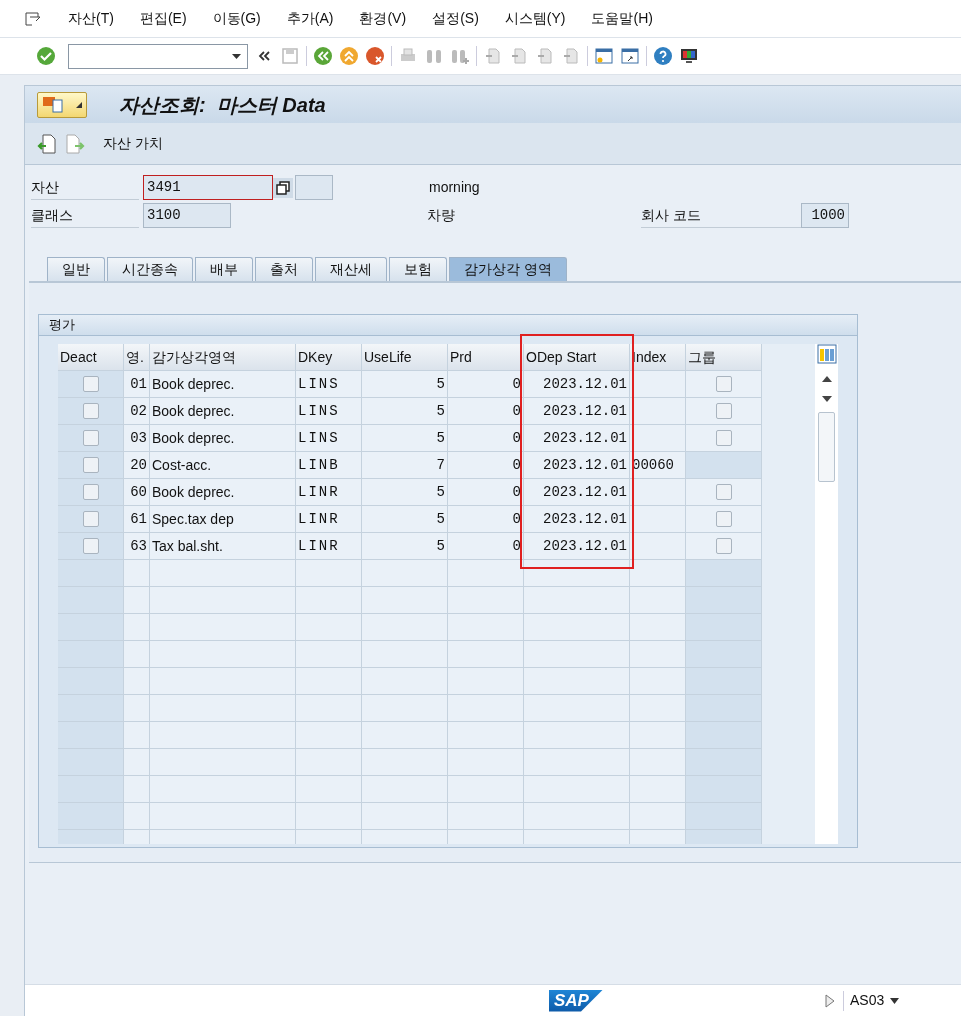  I want to click on menu-item: 자산(T), so click(91, 18).